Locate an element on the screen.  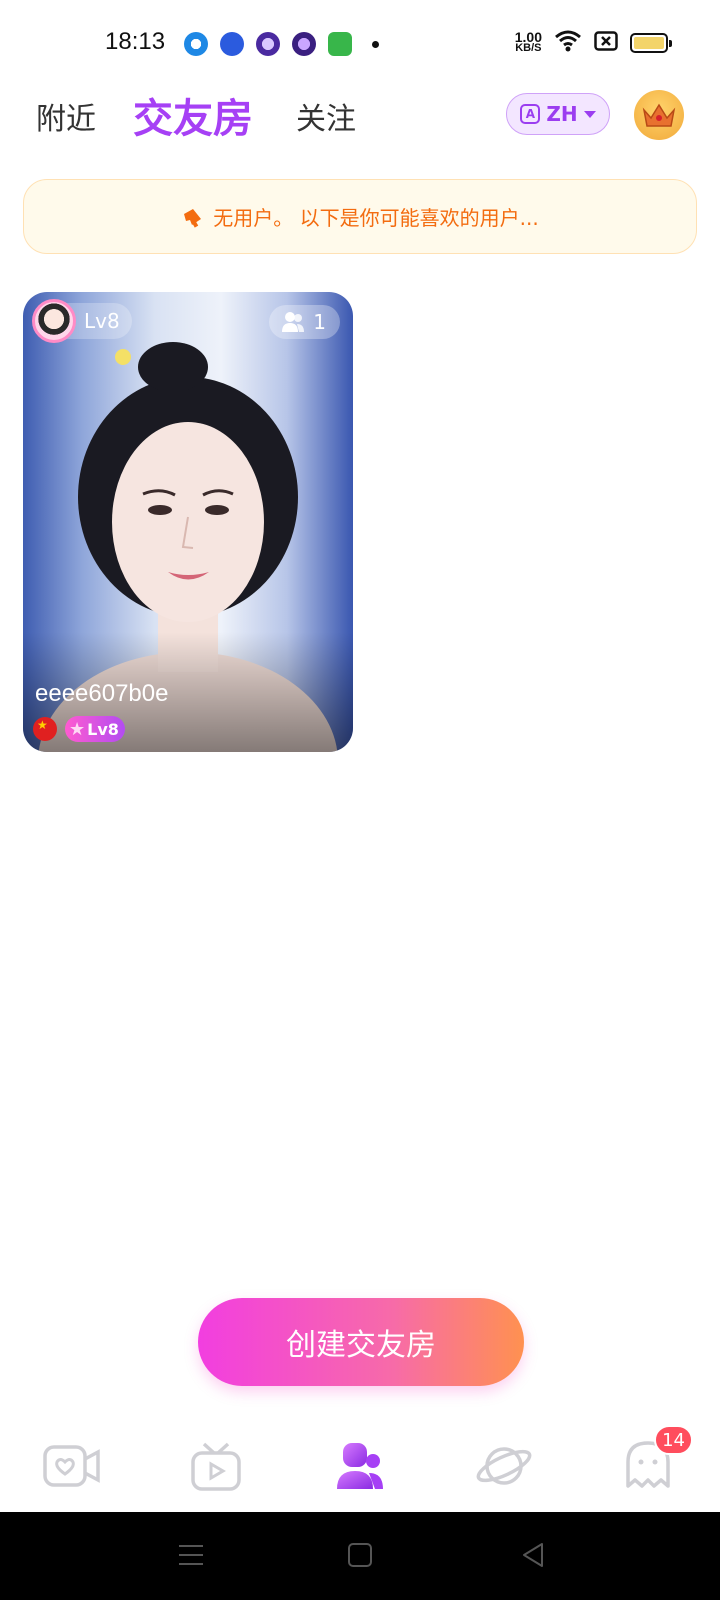
friends-room-icon is located at coordinates (360, 1466).